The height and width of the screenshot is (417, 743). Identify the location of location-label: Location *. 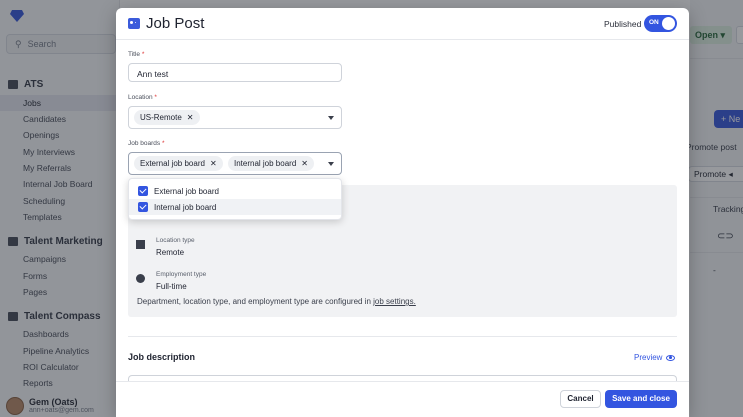
(142, 97).